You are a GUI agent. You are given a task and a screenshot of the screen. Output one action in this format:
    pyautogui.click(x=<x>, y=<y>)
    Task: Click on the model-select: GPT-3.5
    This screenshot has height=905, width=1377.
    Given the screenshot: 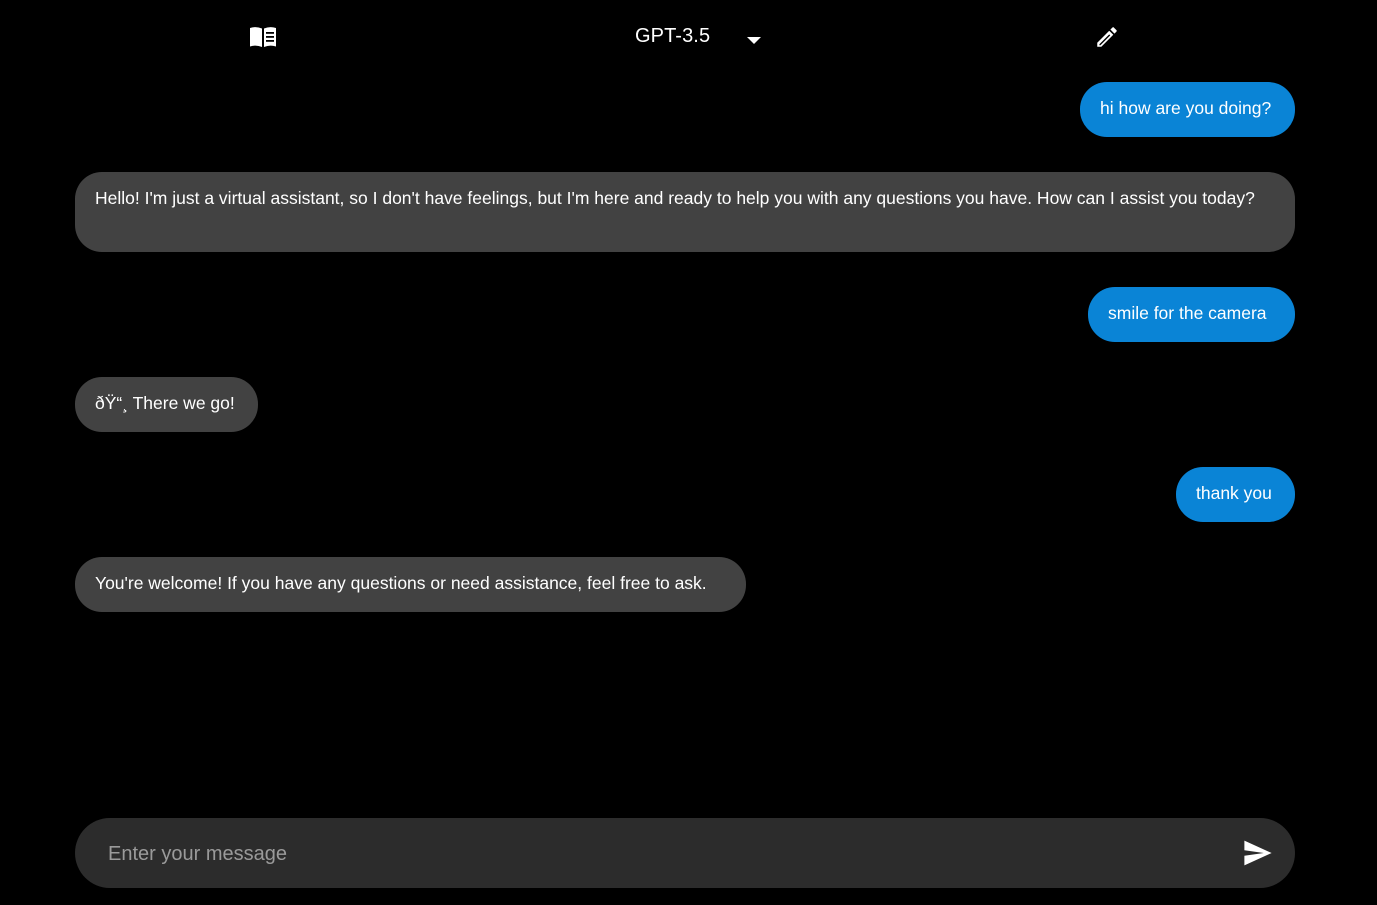 What is the action you would take?
    pyautogui.click(x=698, y=36)
    